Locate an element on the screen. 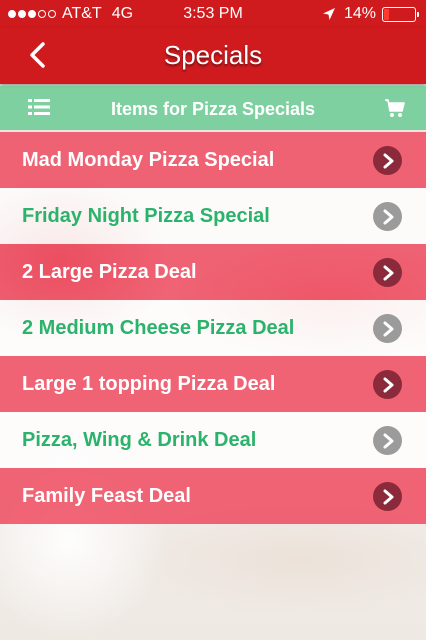 Image resolution: width=426 pixels, height=640 pixels. special-label: Friday Night Pizza Special is located at coordinates (146, 215).